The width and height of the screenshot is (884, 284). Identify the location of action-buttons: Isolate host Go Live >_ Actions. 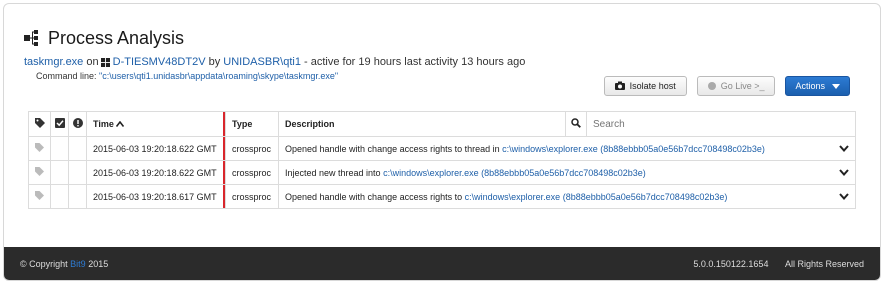
(726, 86).